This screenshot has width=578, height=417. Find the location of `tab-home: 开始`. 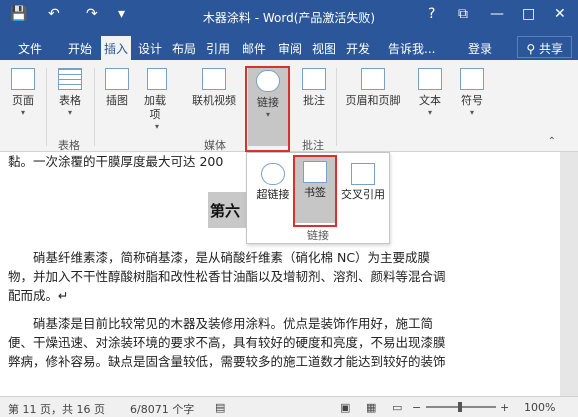

tab-home: 开始 is located at coordinates (80, 48).